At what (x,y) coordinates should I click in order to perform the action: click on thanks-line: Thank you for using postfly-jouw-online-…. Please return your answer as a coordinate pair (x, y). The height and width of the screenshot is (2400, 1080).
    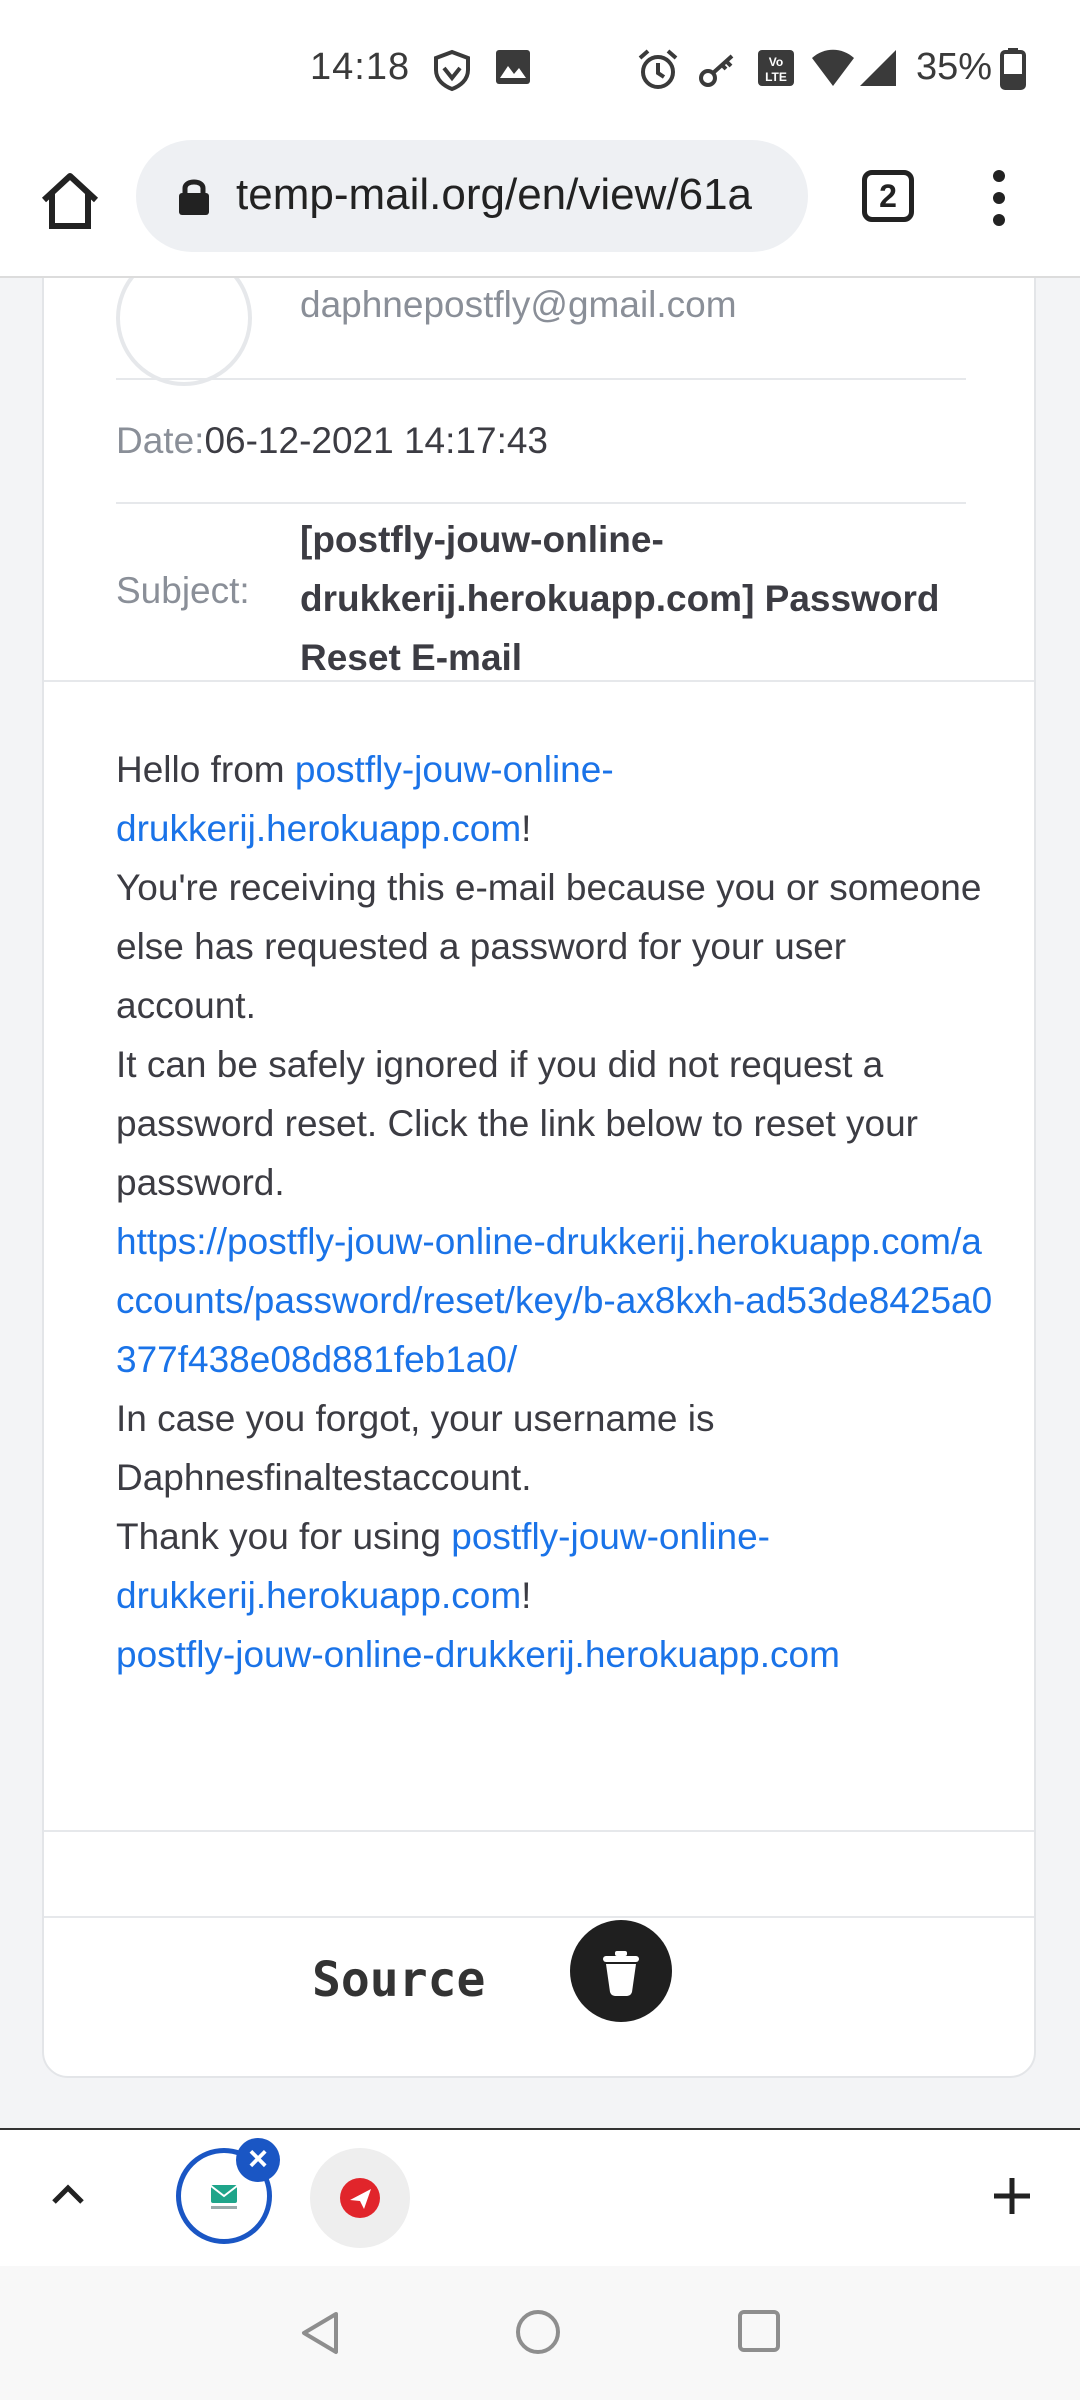
    Looking at the image, I should click on (556, 1566).